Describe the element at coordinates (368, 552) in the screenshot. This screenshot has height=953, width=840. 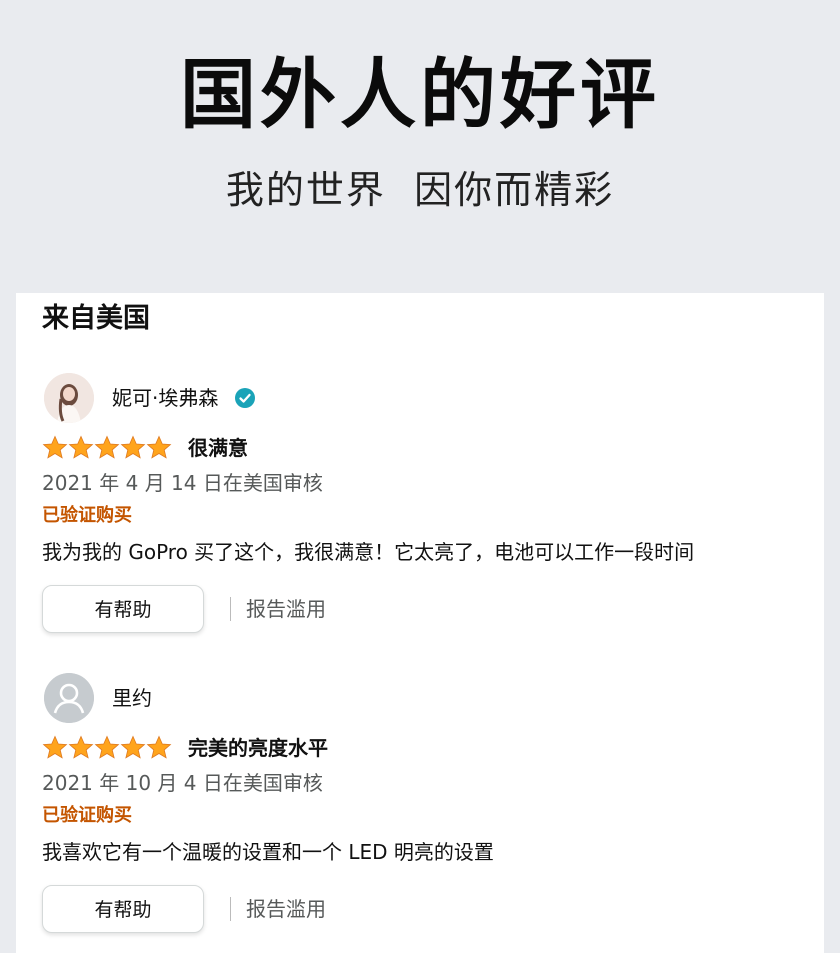
I see `review-body: 我为我的 GoPro 买了这个，我很满意！它太亮了，电池可以工作一段时间` at that location.